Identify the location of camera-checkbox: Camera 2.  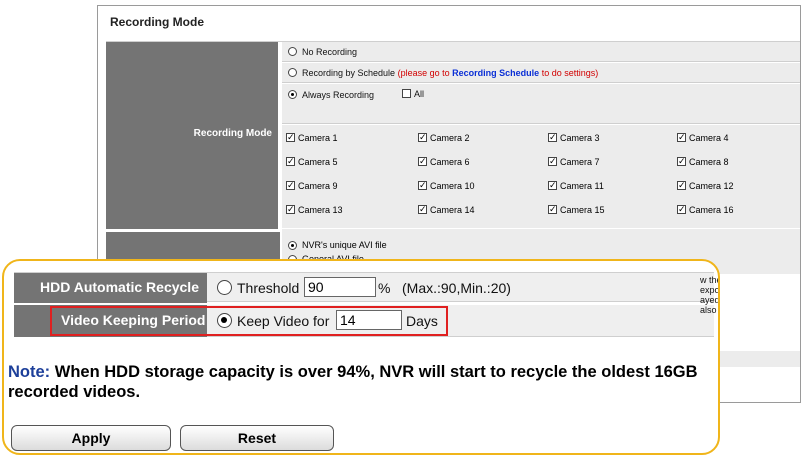
(444, 137).